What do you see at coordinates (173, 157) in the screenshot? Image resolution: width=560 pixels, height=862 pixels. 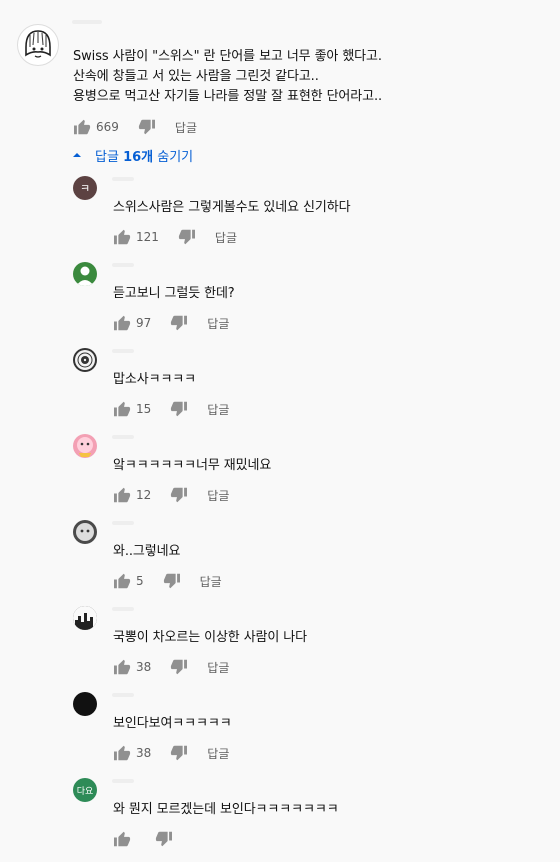 I see `toggle-suffix: 숨기기` at bounding box center [173, 157].